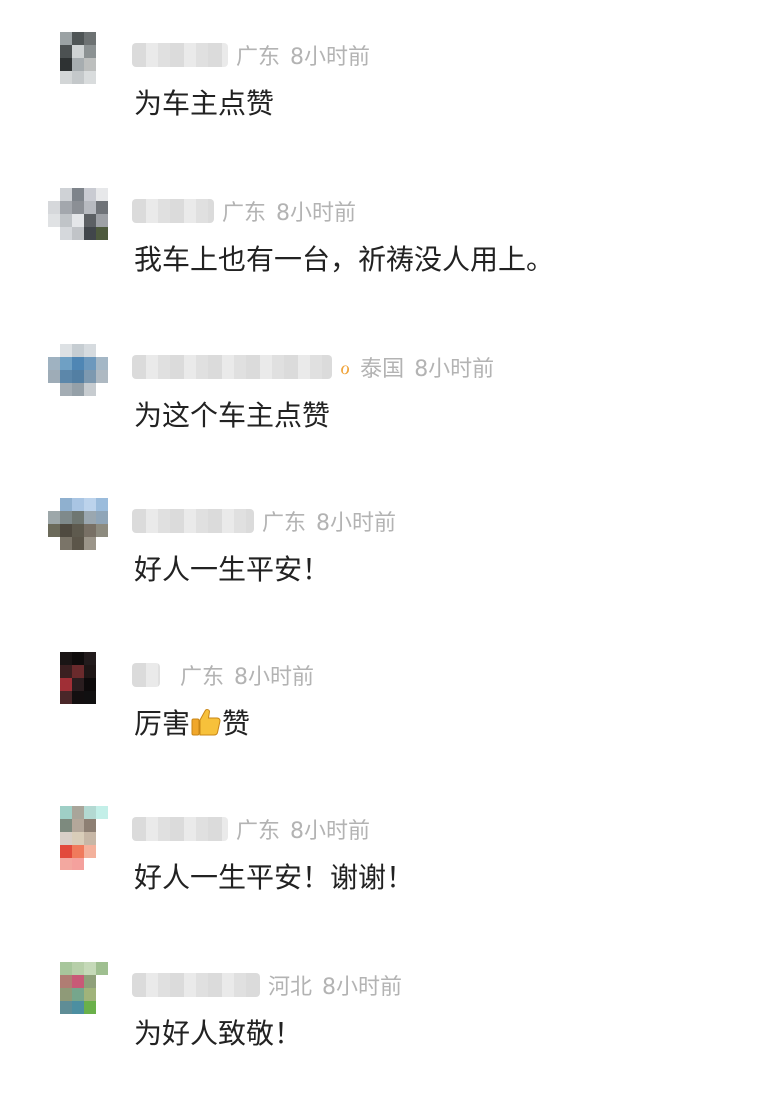 The width and height of the screenshot is (763, 1107). What do you see at coordinates (381, 1017) in the screenshot?
I see `comment-item: 河北 8小时前 为好人致敬！` at bounding box center [381, 1017].